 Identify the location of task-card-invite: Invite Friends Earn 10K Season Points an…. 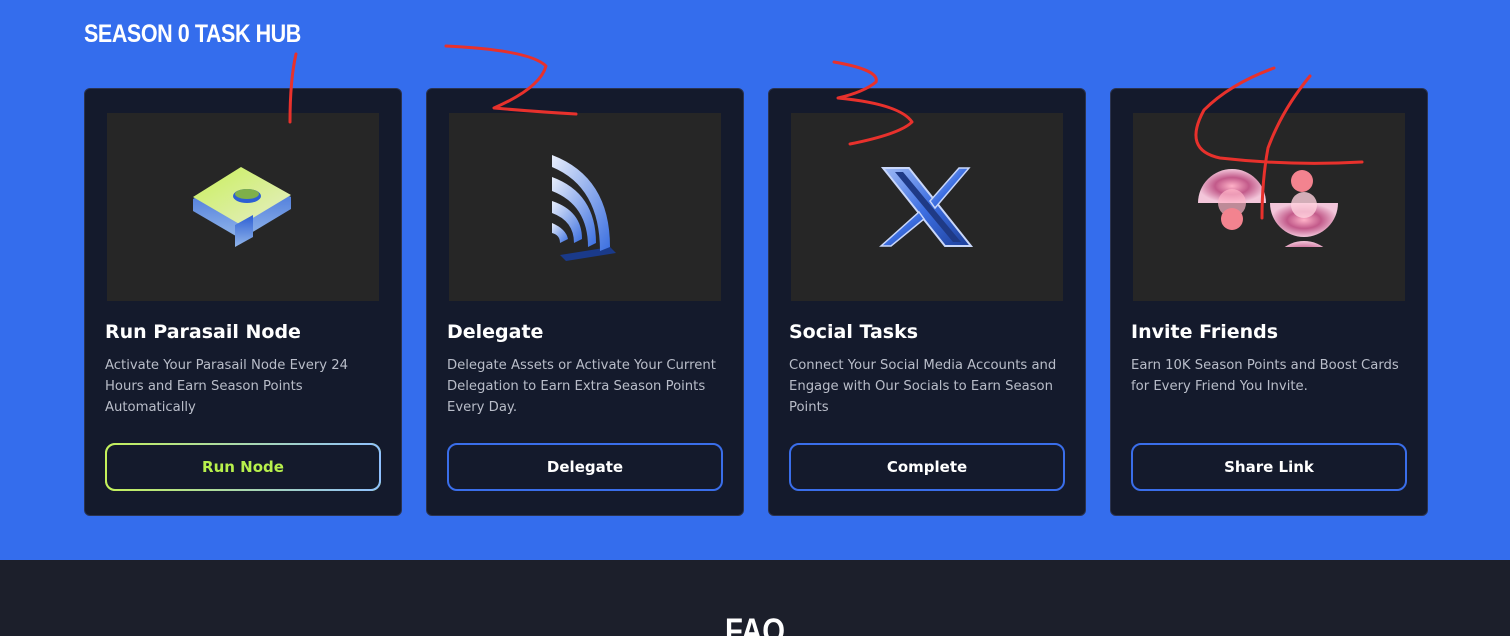
(1269, 302).